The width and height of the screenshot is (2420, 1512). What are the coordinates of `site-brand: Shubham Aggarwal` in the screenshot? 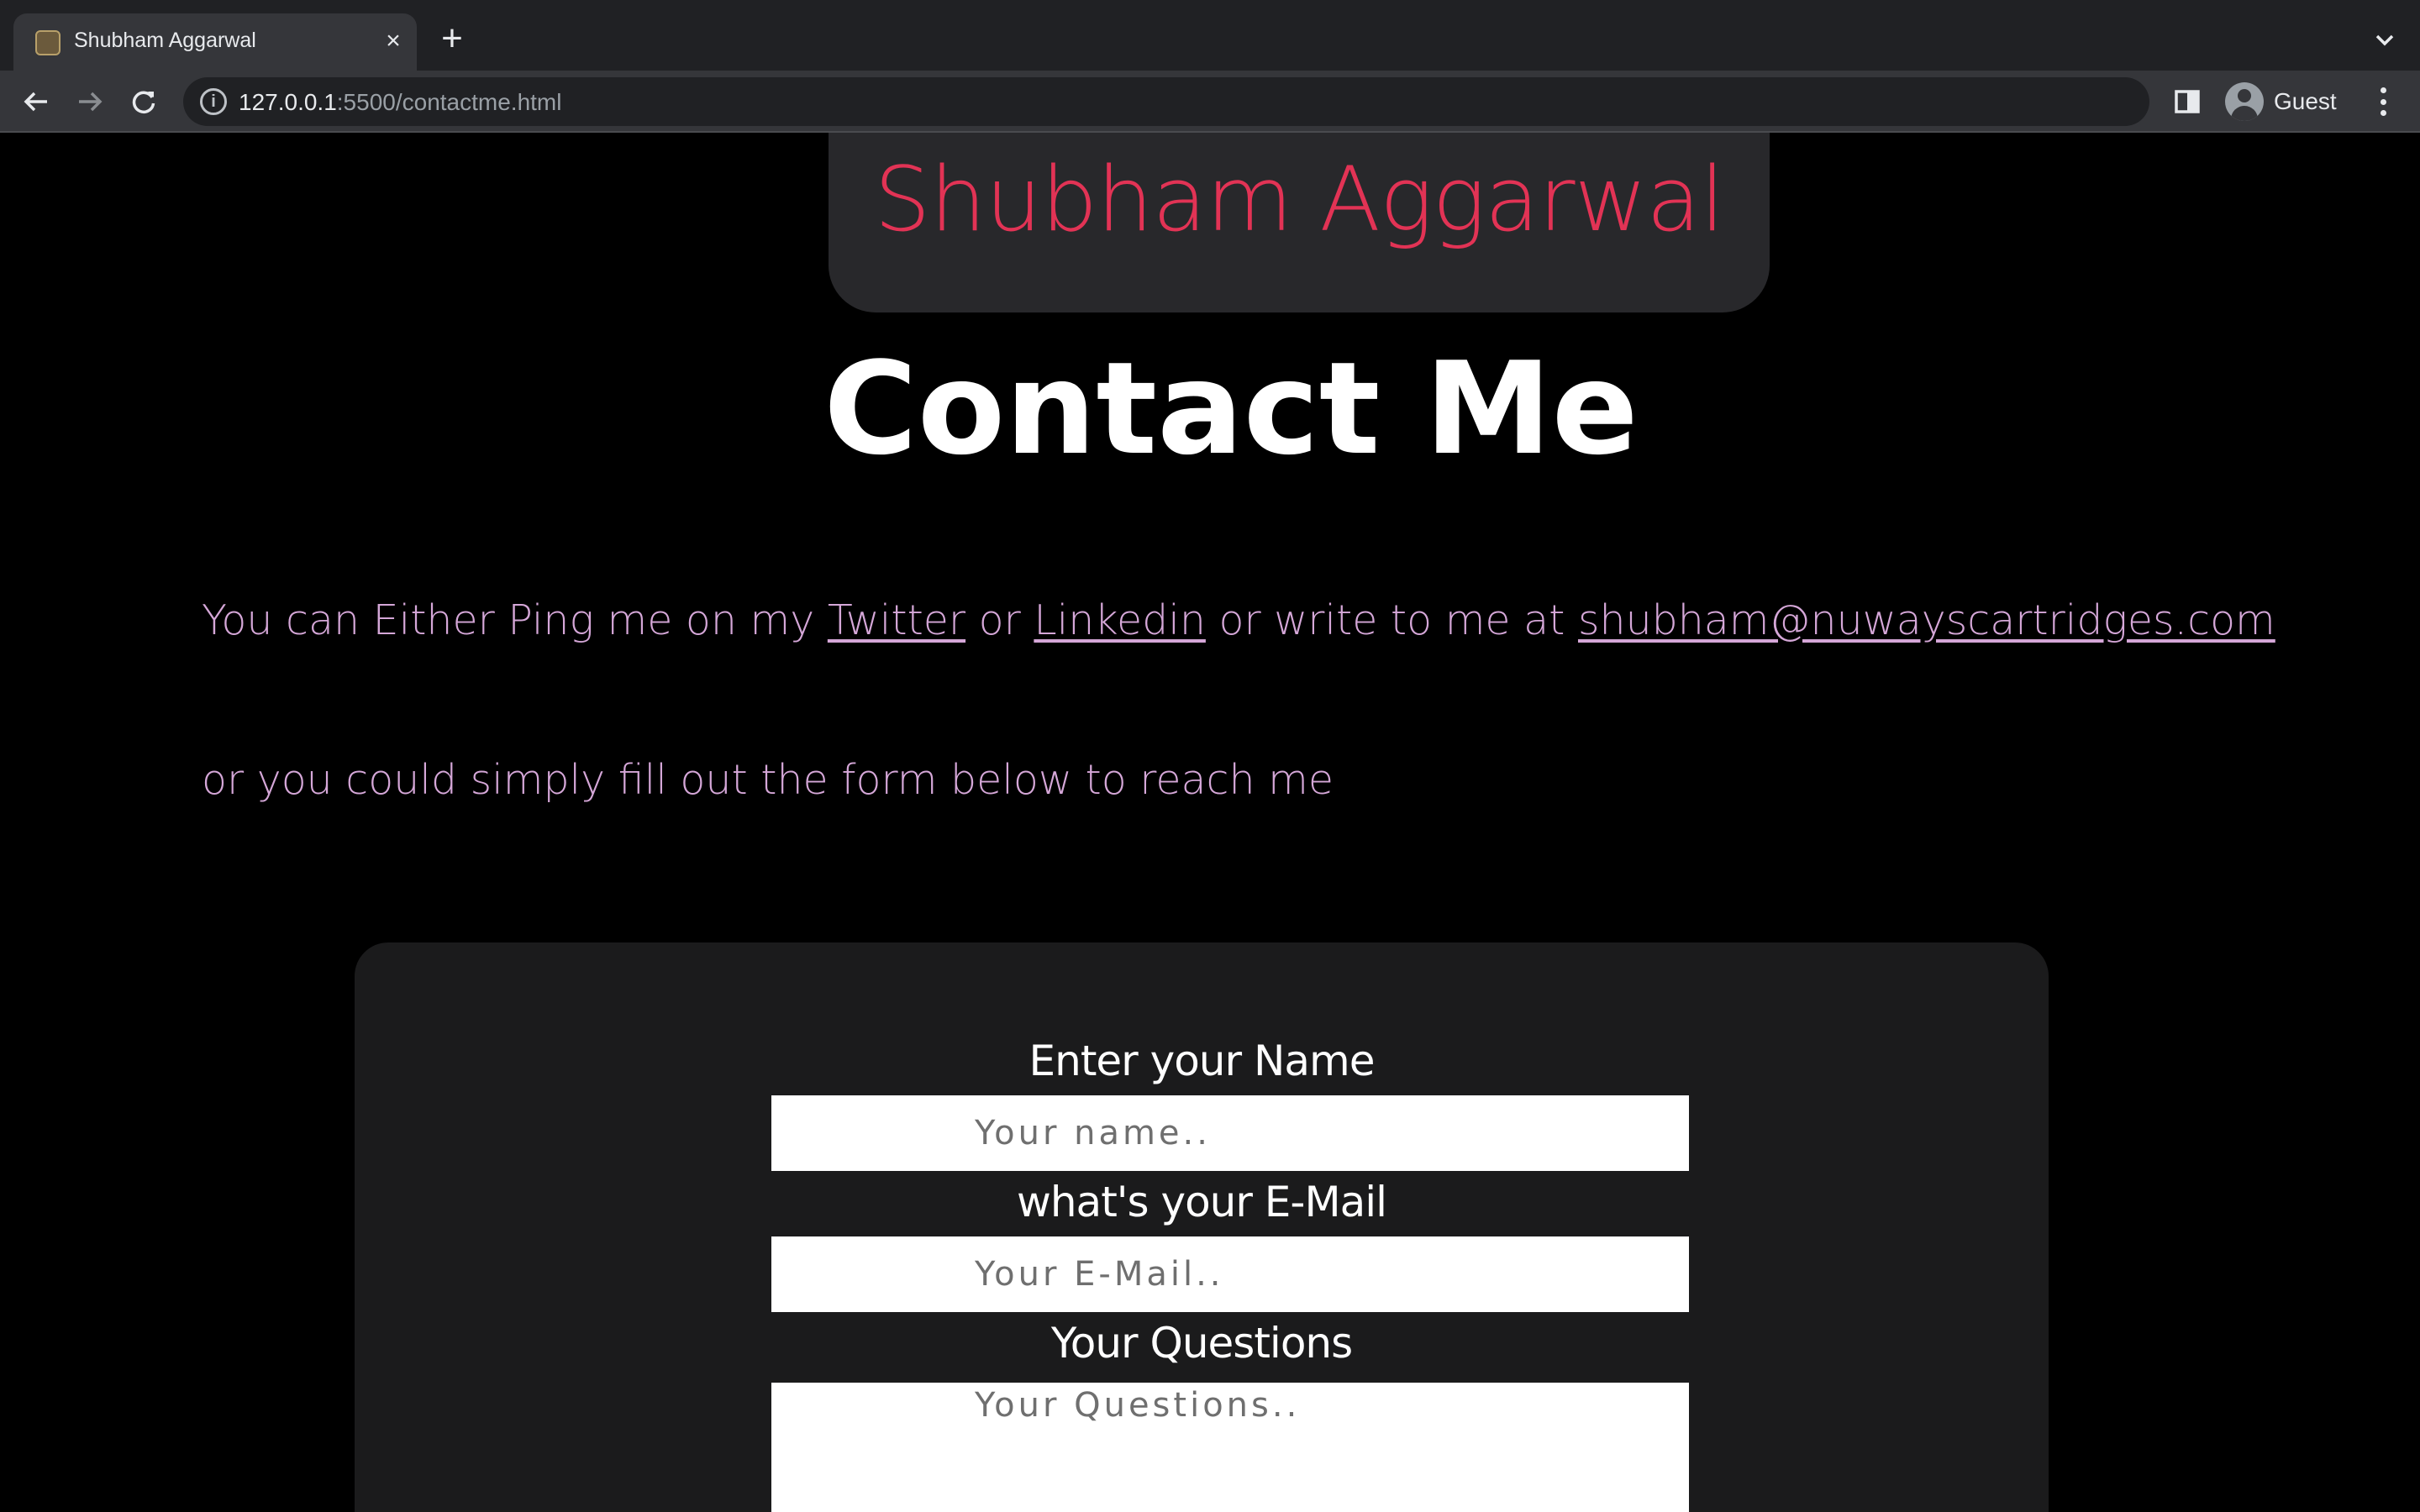 It's located at (1299, 199).